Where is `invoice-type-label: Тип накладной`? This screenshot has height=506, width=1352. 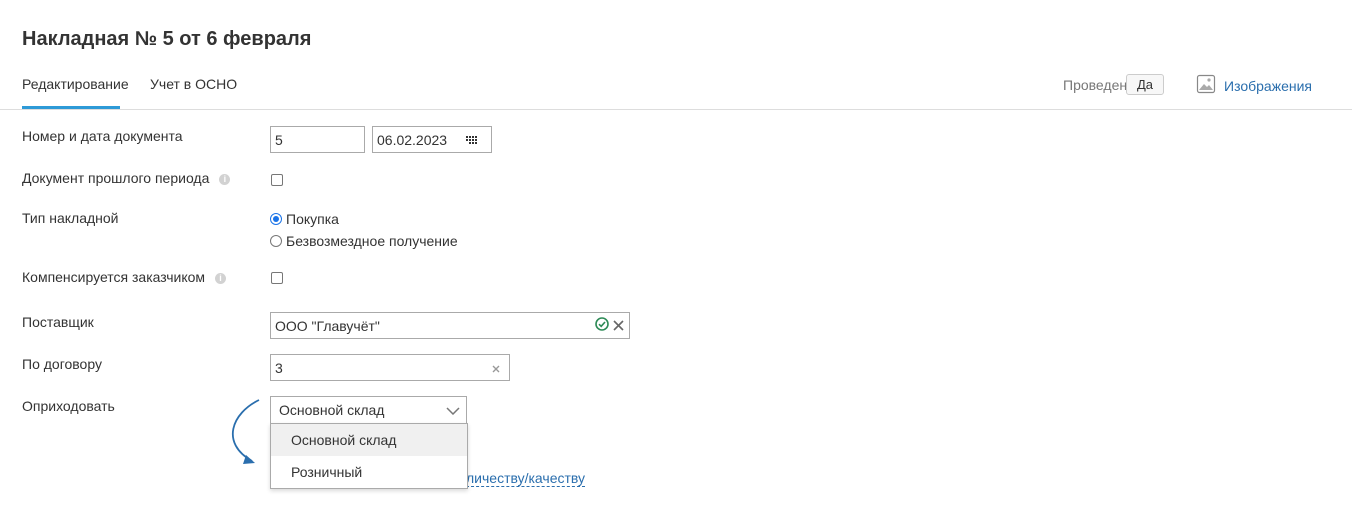 invoice-type-label: Тип накладной is located at coordinates (70, 218).